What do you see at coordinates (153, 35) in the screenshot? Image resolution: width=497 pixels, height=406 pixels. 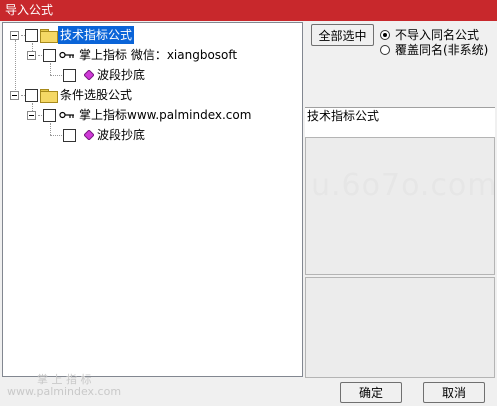 I see `tree-node-tech-formula: 技术指标公式` at bounding box center [153, 35].